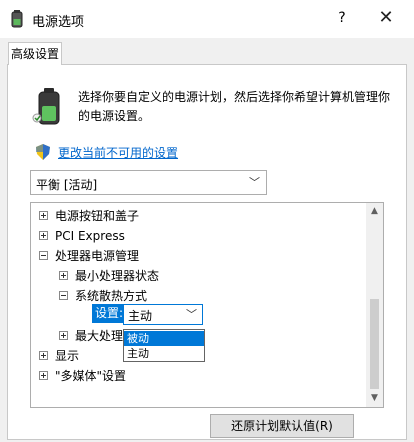 This screenshot has height=442, width=414. Describe the element at coordinates (90, 236) in the screenshot. I see `tree-item-label: PCI Express` at that location.